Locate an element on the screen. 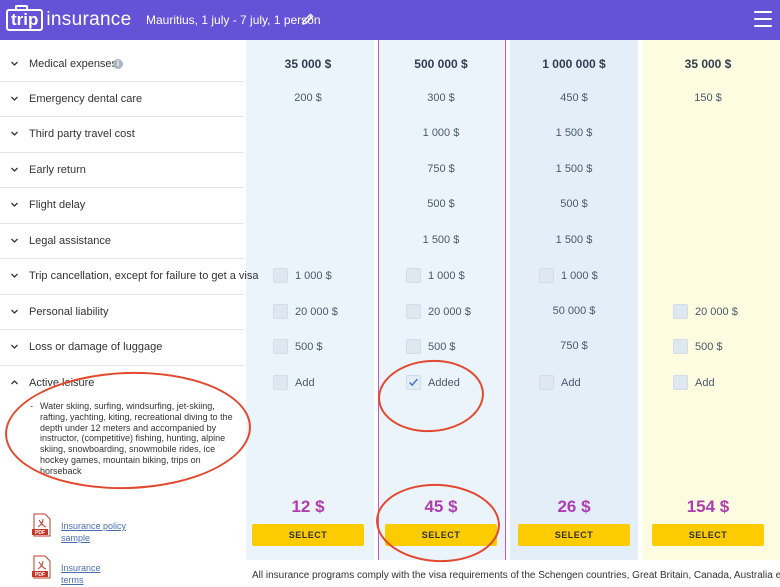  logo-trip: trip is located at coordinates (25, 18).